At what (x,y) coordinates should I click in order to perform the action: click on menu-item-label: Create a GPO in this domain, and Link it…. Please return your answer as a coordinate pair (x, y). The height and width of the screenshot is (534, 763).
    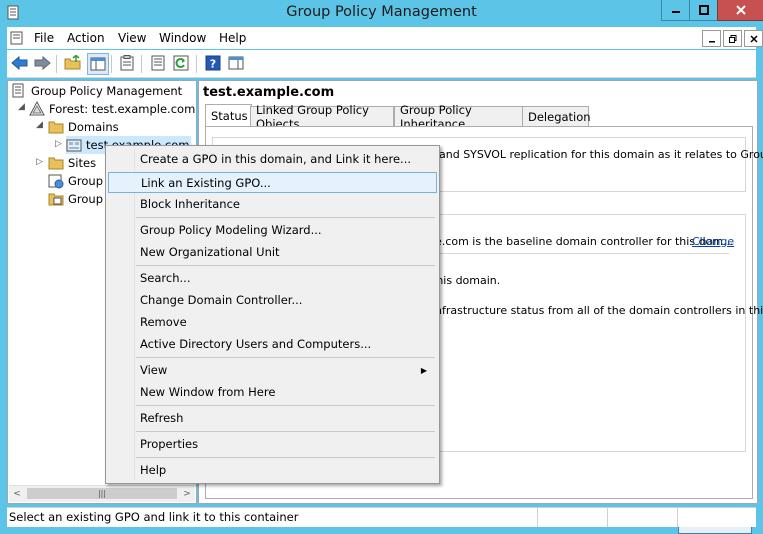
    Looking at the image, I should click on (276, 159).